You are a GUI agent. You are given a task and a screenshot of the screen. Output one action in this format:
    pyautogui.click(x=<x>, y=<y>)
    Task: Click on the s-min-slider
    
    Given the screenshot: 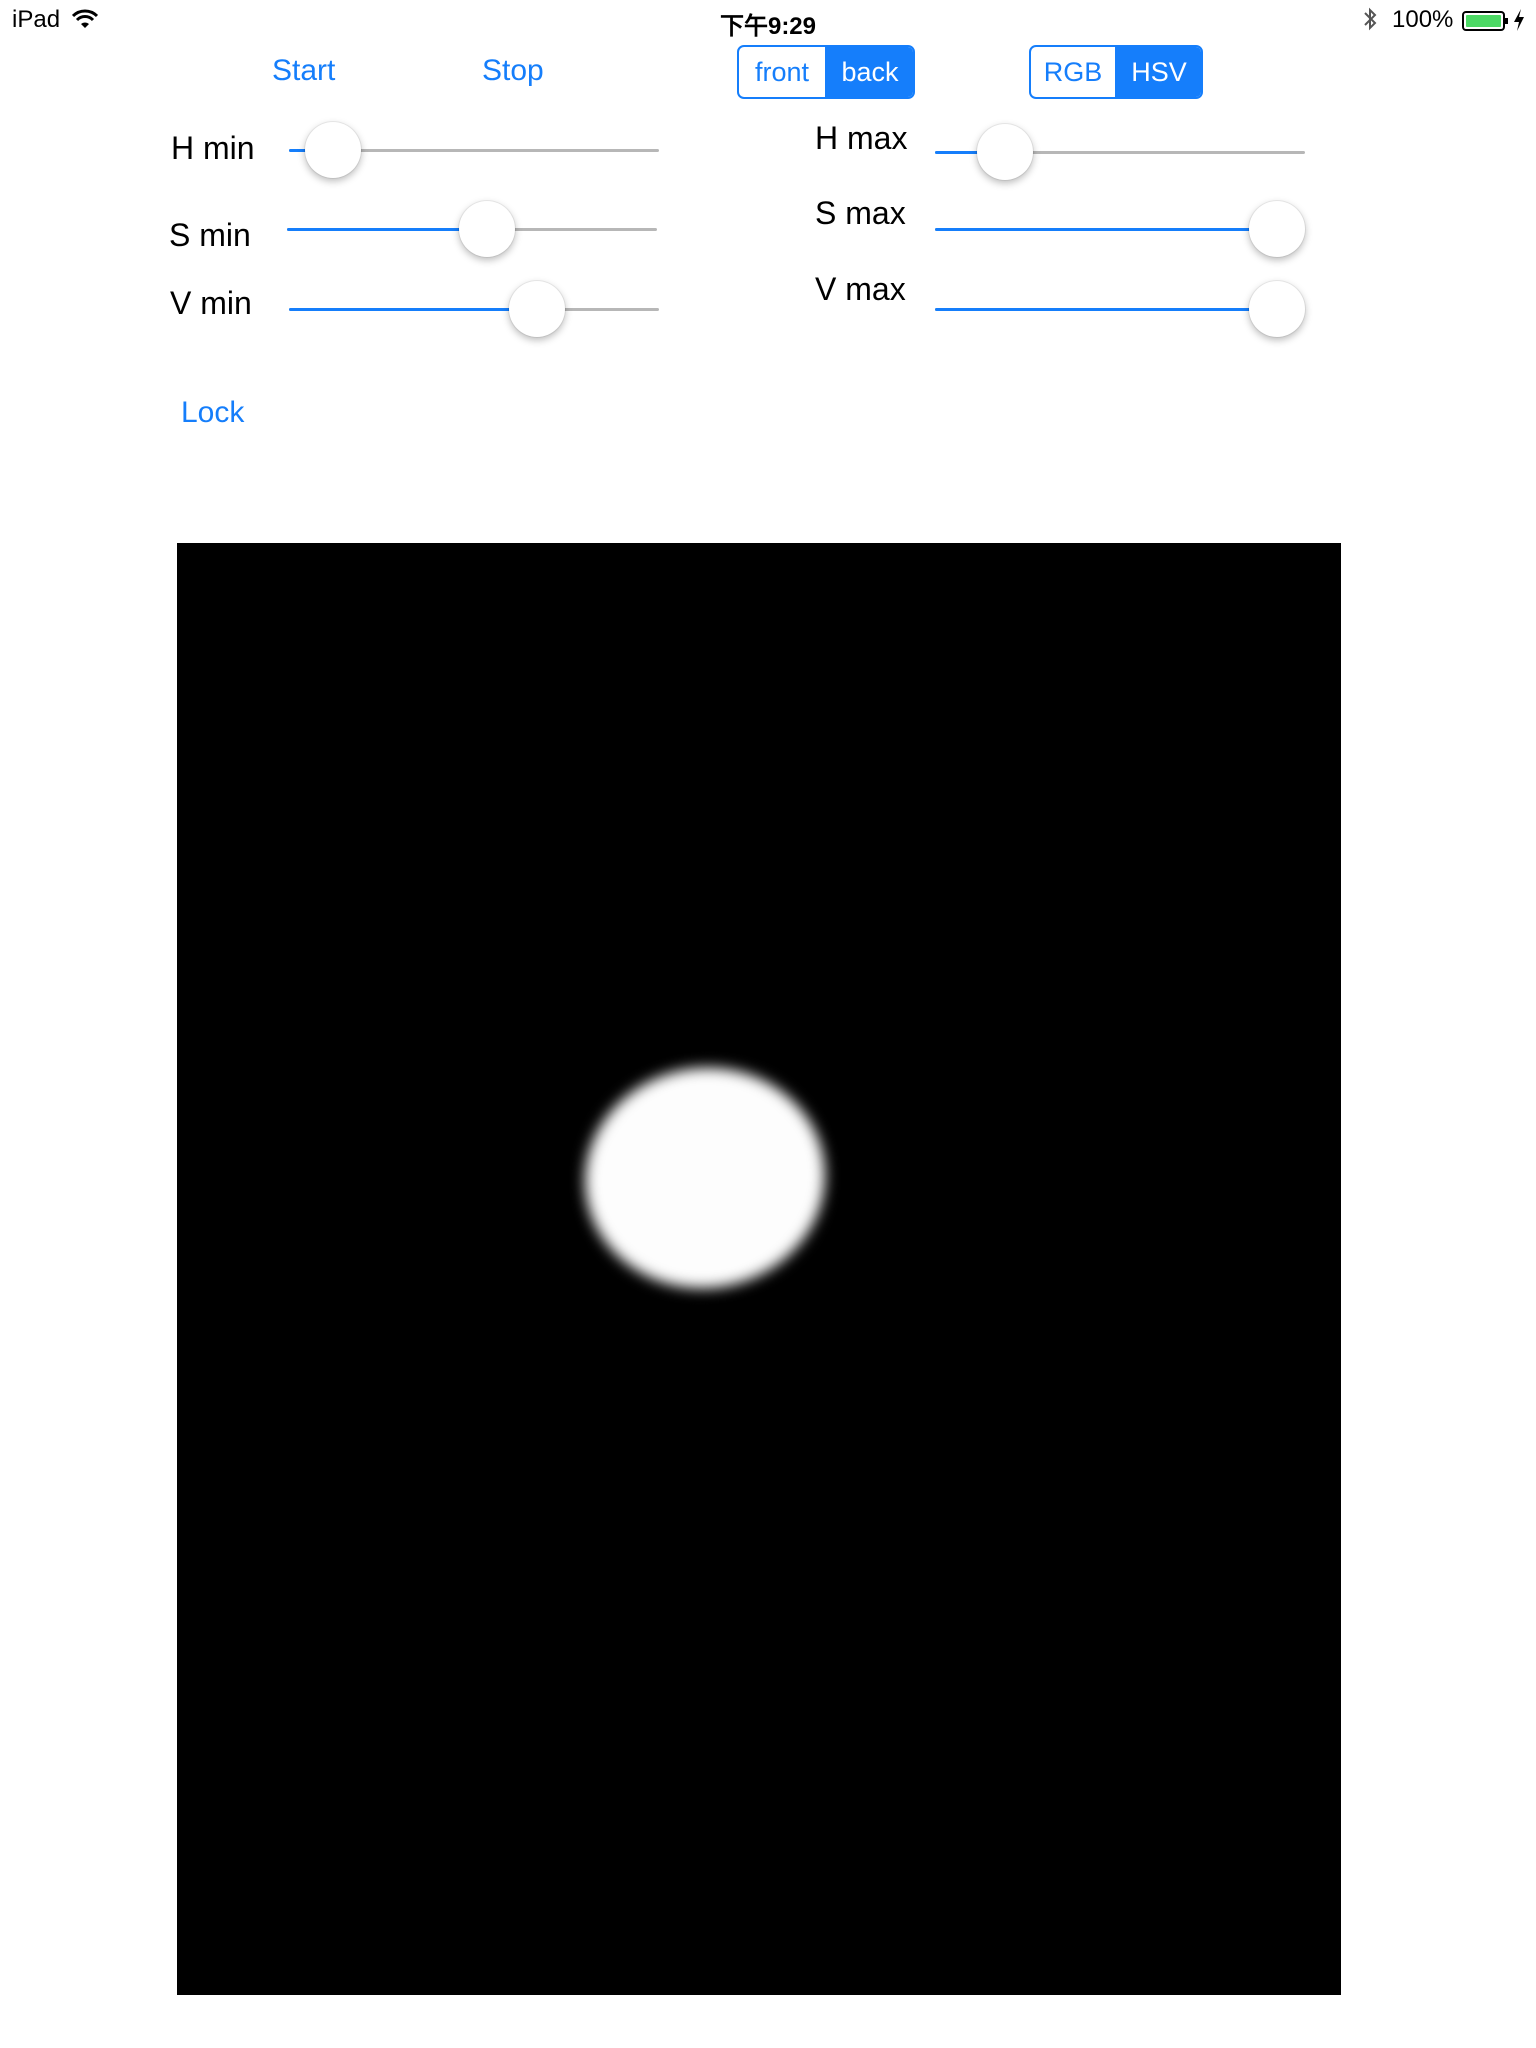 What is the action you would take?
    pyautogui.click(x=472, y=229)
    